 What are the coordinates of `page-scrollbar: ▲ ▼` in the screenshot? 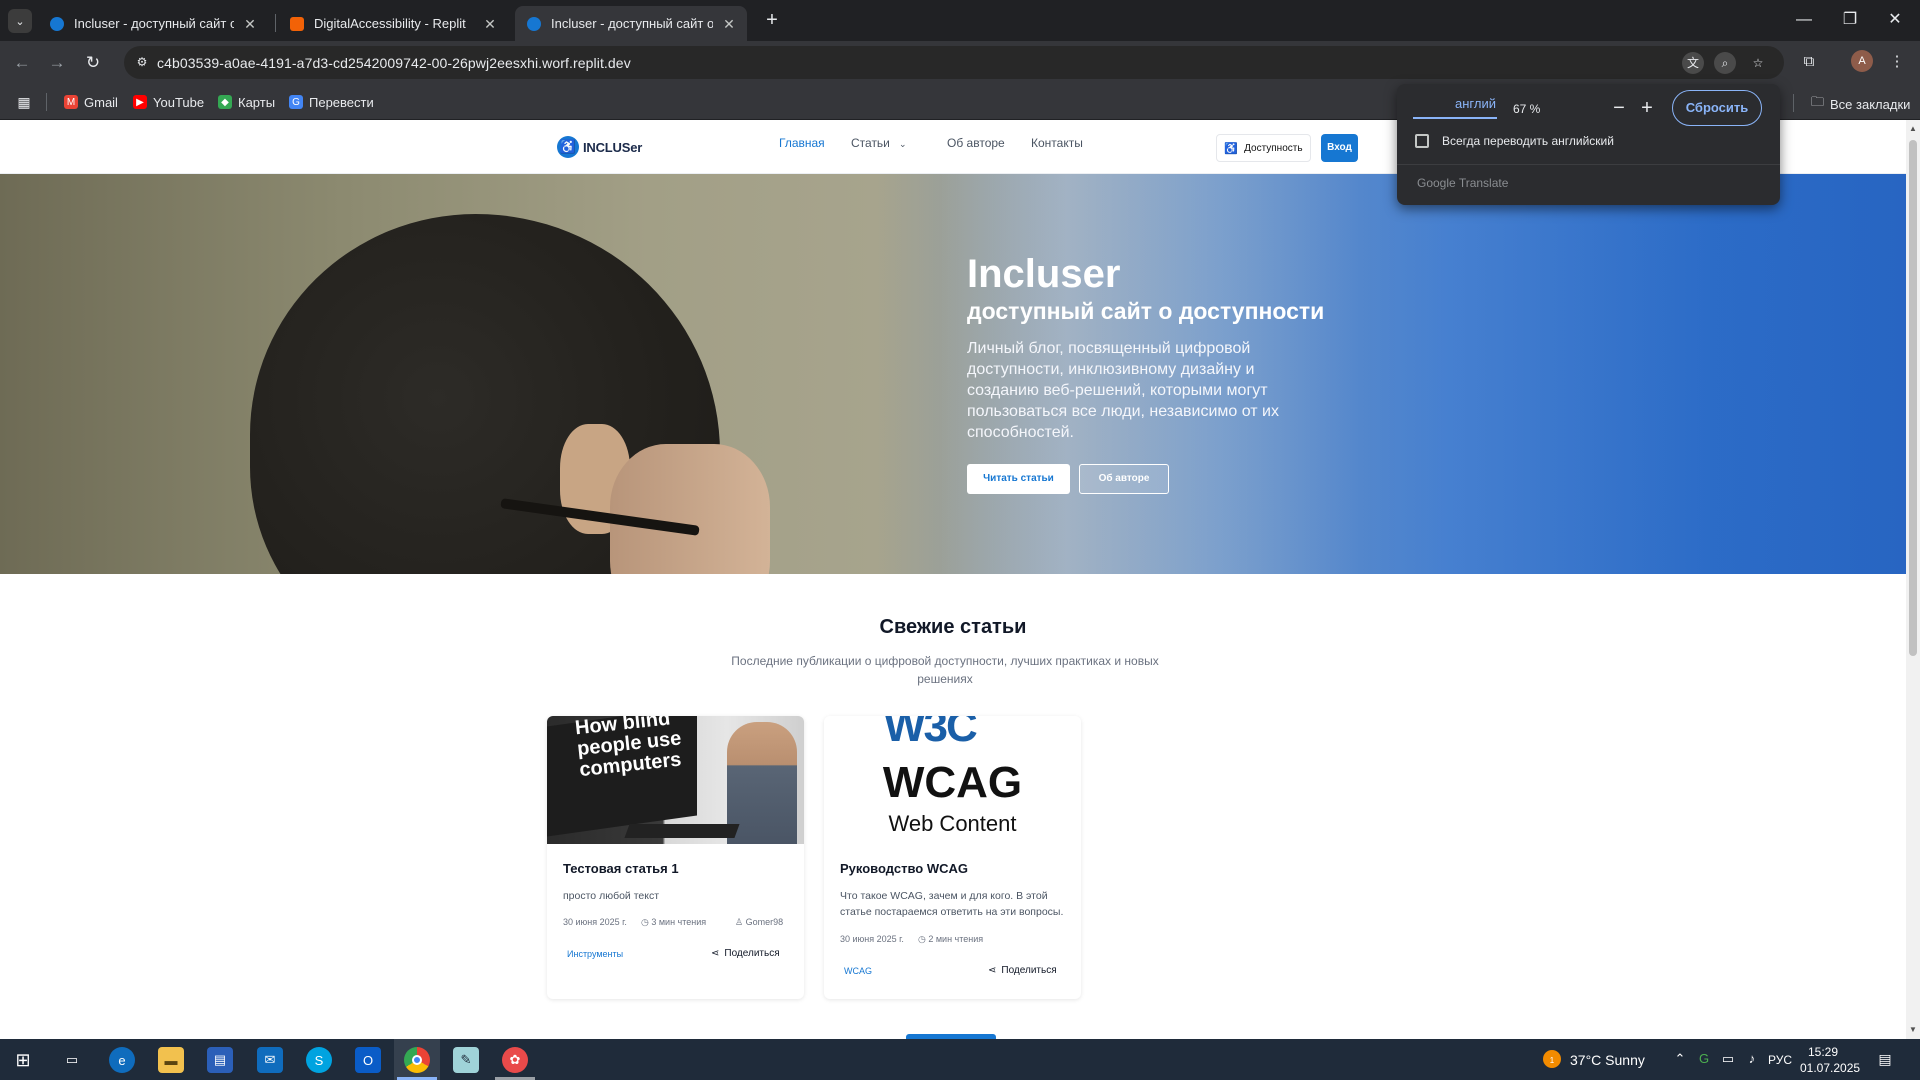 It's located at (1913, 579).